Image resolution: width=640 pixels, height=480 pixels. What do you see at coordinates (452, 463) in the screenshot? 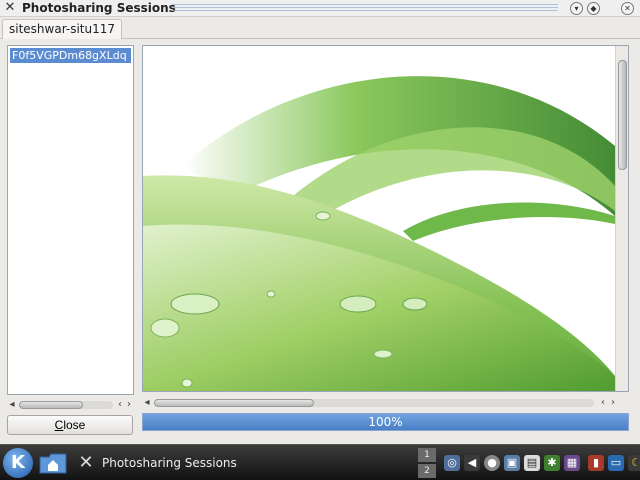
I see `network-icon: ◎` at bounding box center [452, 463].